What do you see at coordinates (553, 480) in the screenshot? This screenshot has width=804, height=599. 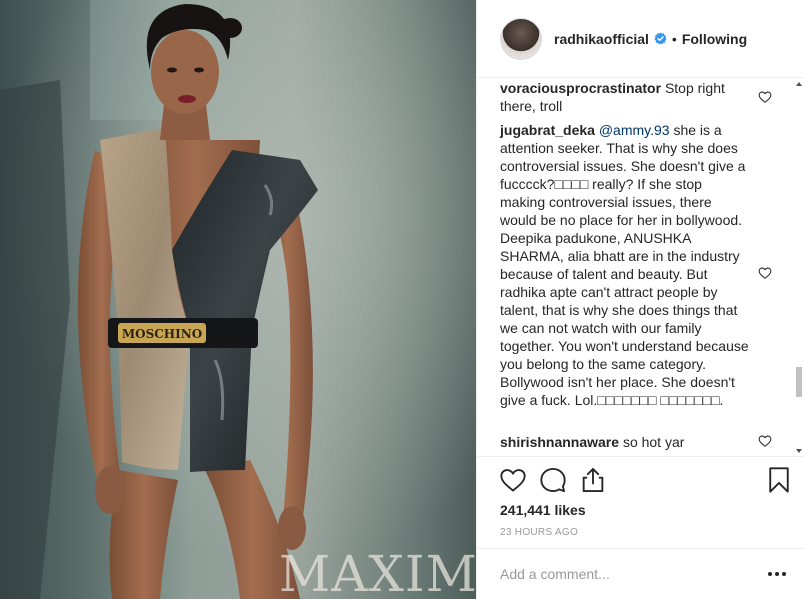 I see `comment-bubble-icon` at bounding box center [553, 480].